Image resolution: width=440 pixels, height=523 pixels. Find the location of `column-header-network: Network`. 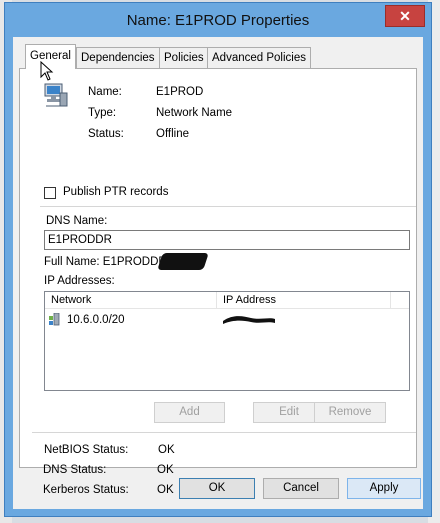

column-header-network: Network is located at coordinates (131, 300).